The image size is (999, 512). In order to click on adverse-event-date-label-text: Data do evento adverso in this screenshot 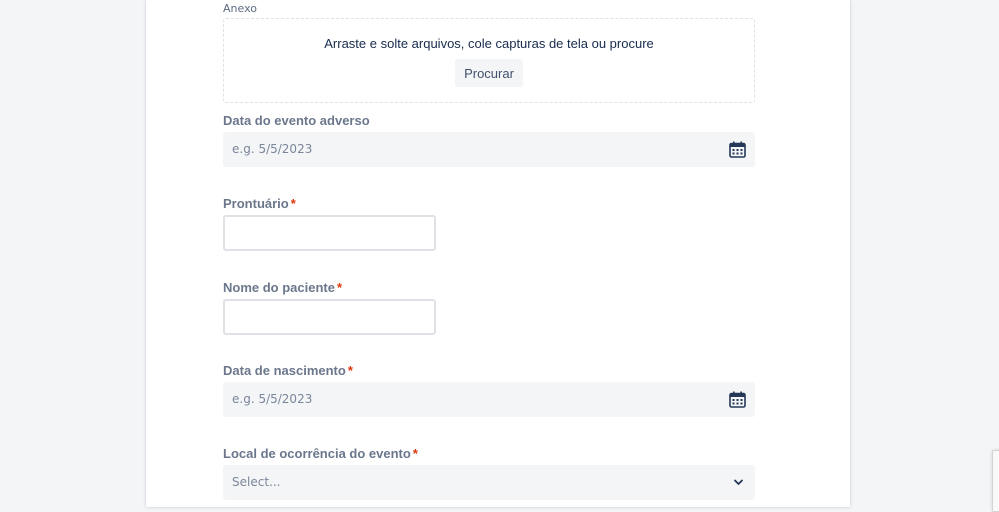, I will do `click(296, 120)`.